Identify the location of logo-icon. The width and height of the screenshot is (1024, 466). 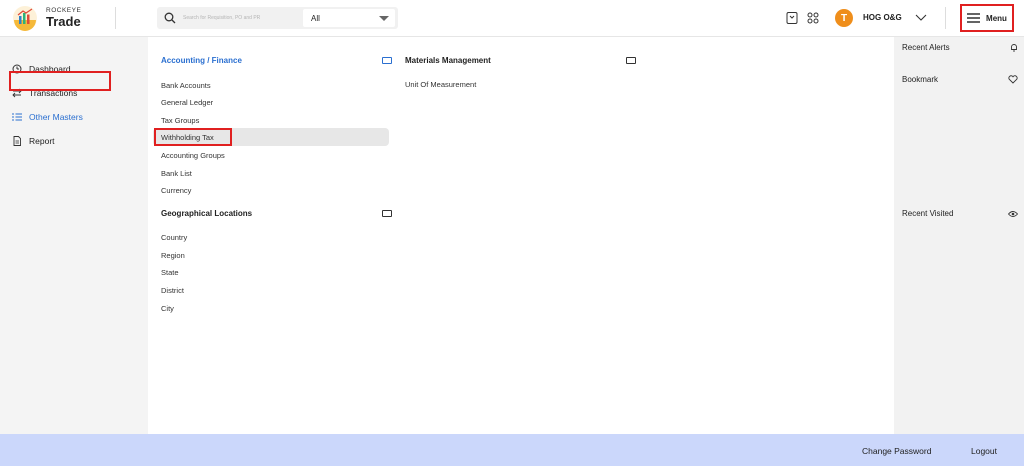
(25, 18).